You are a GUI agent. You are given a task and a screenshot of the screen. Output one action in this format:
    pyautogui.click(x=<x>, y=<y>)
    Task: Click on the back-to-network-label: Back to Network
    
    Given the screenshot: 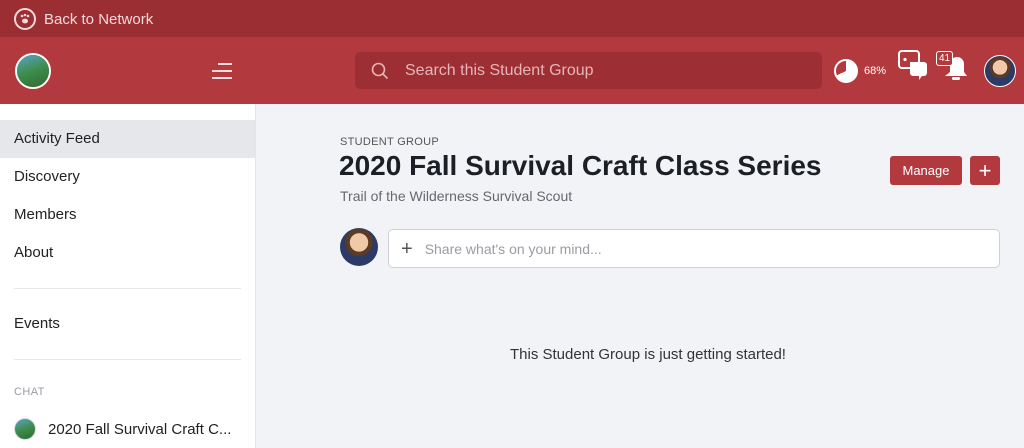 What is the action you would take?
    pyautogui.click(x=99, y=19)
    